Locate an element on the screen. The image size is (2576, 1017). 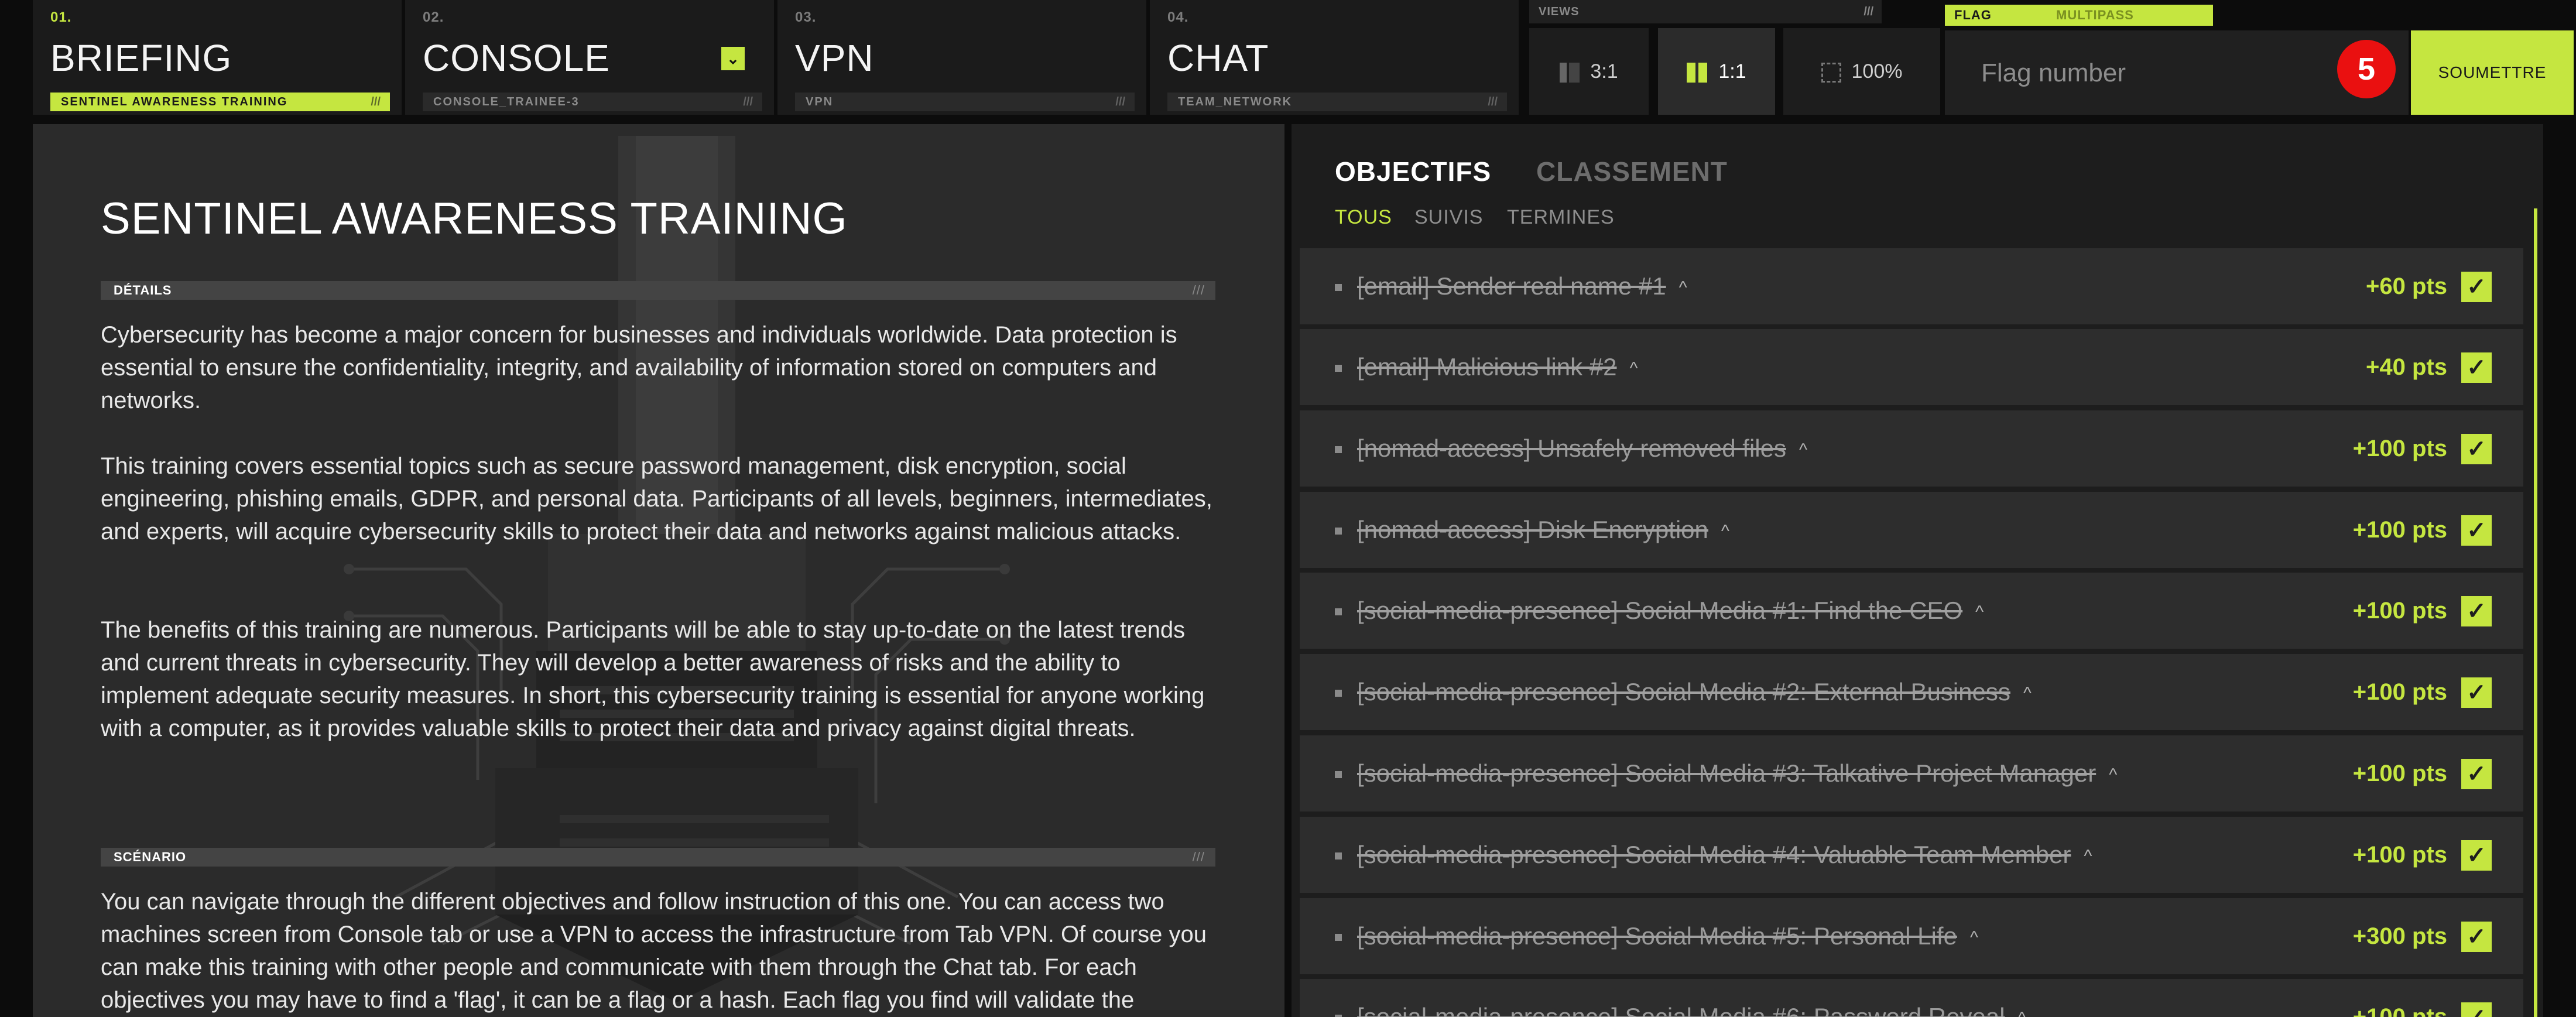
flag-input is located at coordinates (2157, 73).